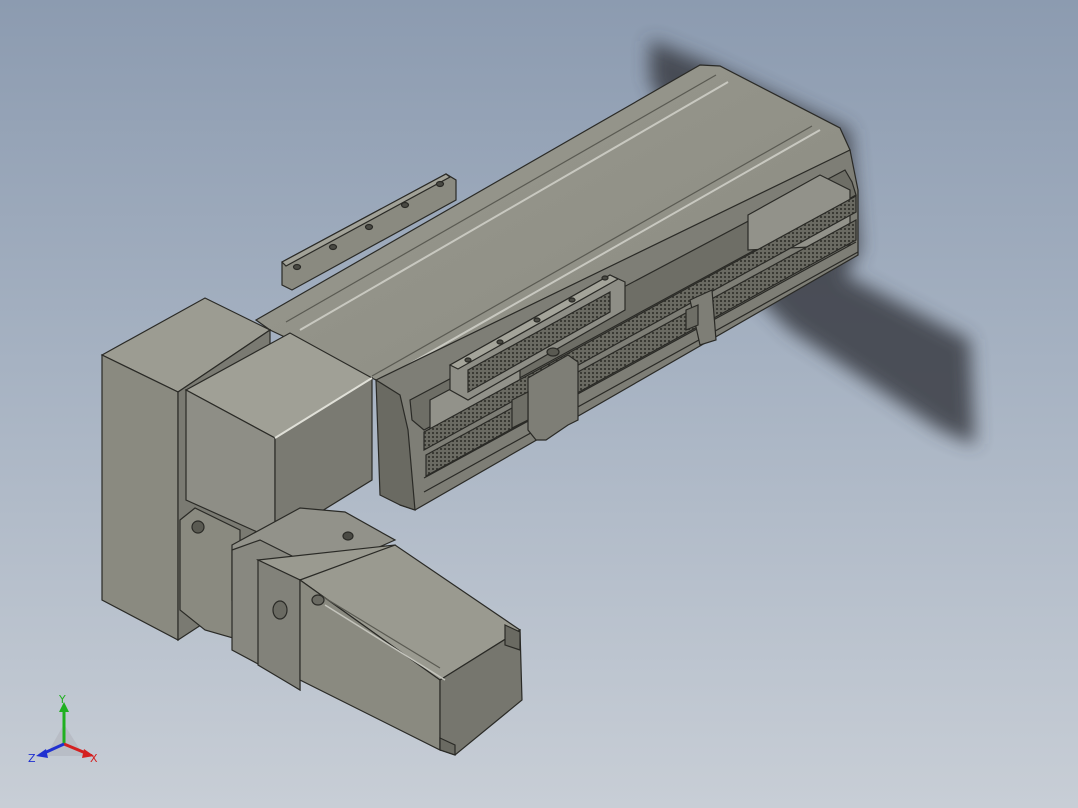  Describe the element at coordinates (62, 700) in the screenshot. I see `y-axis-label: Y` at that location.